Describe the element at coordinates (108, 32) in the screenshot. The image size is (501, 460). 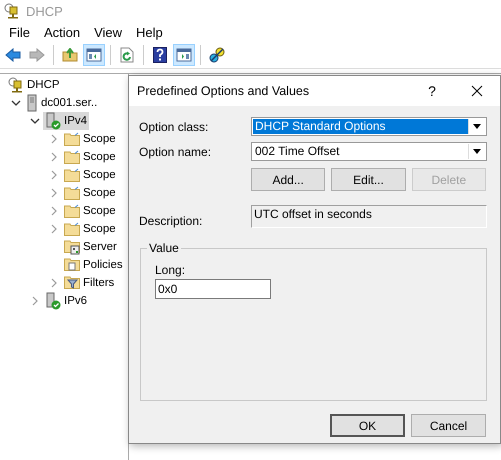
I see `menu-item: View` at that location.